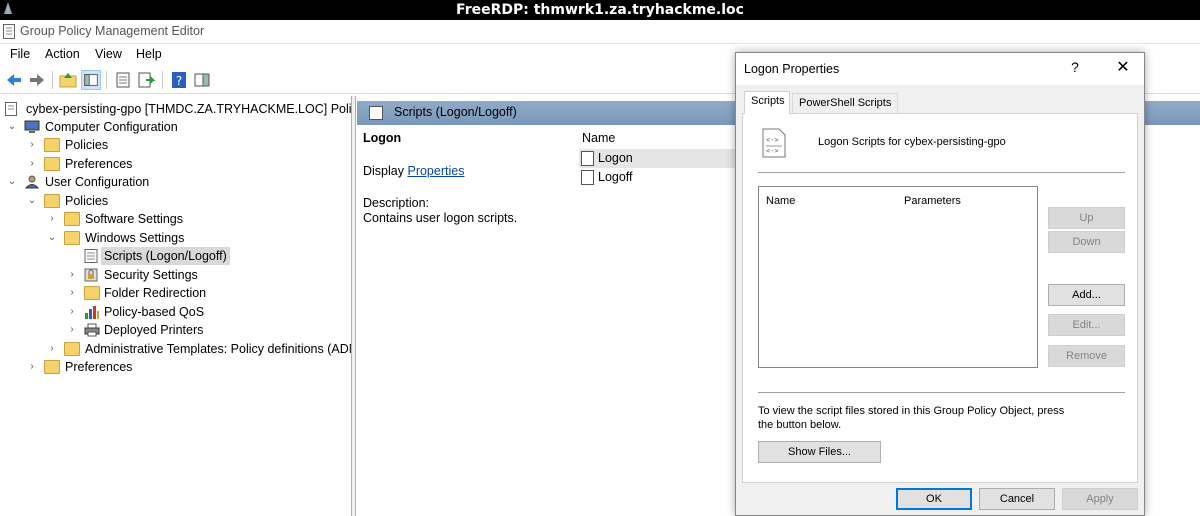  What do you see at coordinates (598, 138) in the screenshot?
I see `list-column-name: Name` at bounding box center [598, 138].